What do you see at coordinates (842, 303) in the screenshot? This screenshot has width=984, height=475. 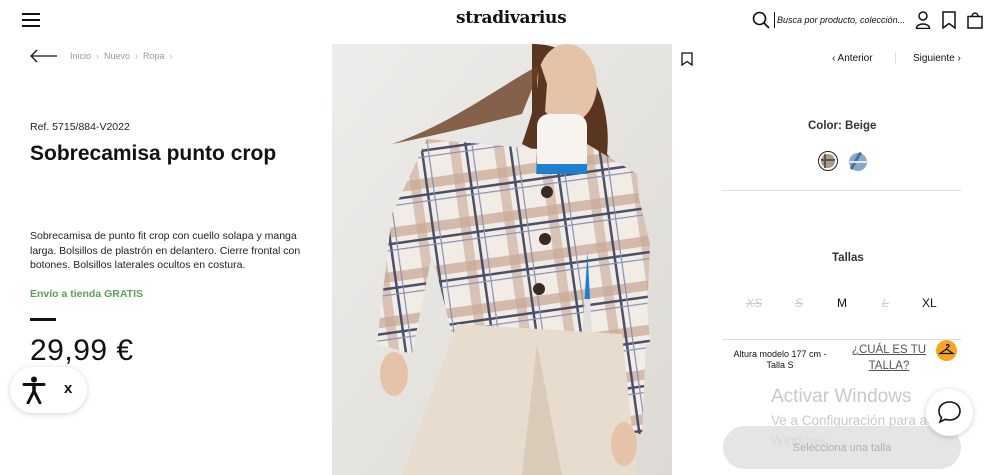 I see `size-option-m: M` at bounding box center [842, 303].